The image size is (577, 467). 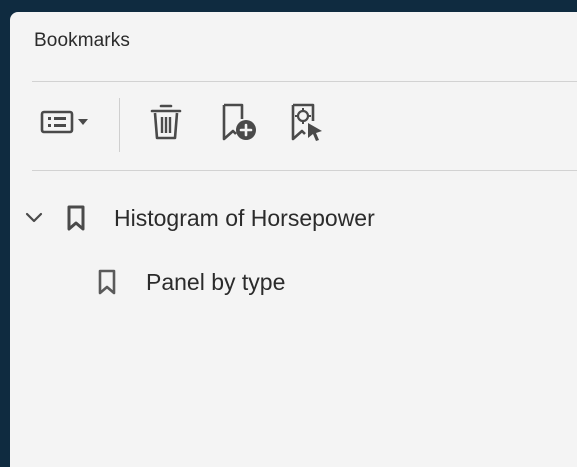 What do you see at coordinates (34, 218) in the screenshot?
I see `chevron-down-icon` at bounding box center [34, 218].